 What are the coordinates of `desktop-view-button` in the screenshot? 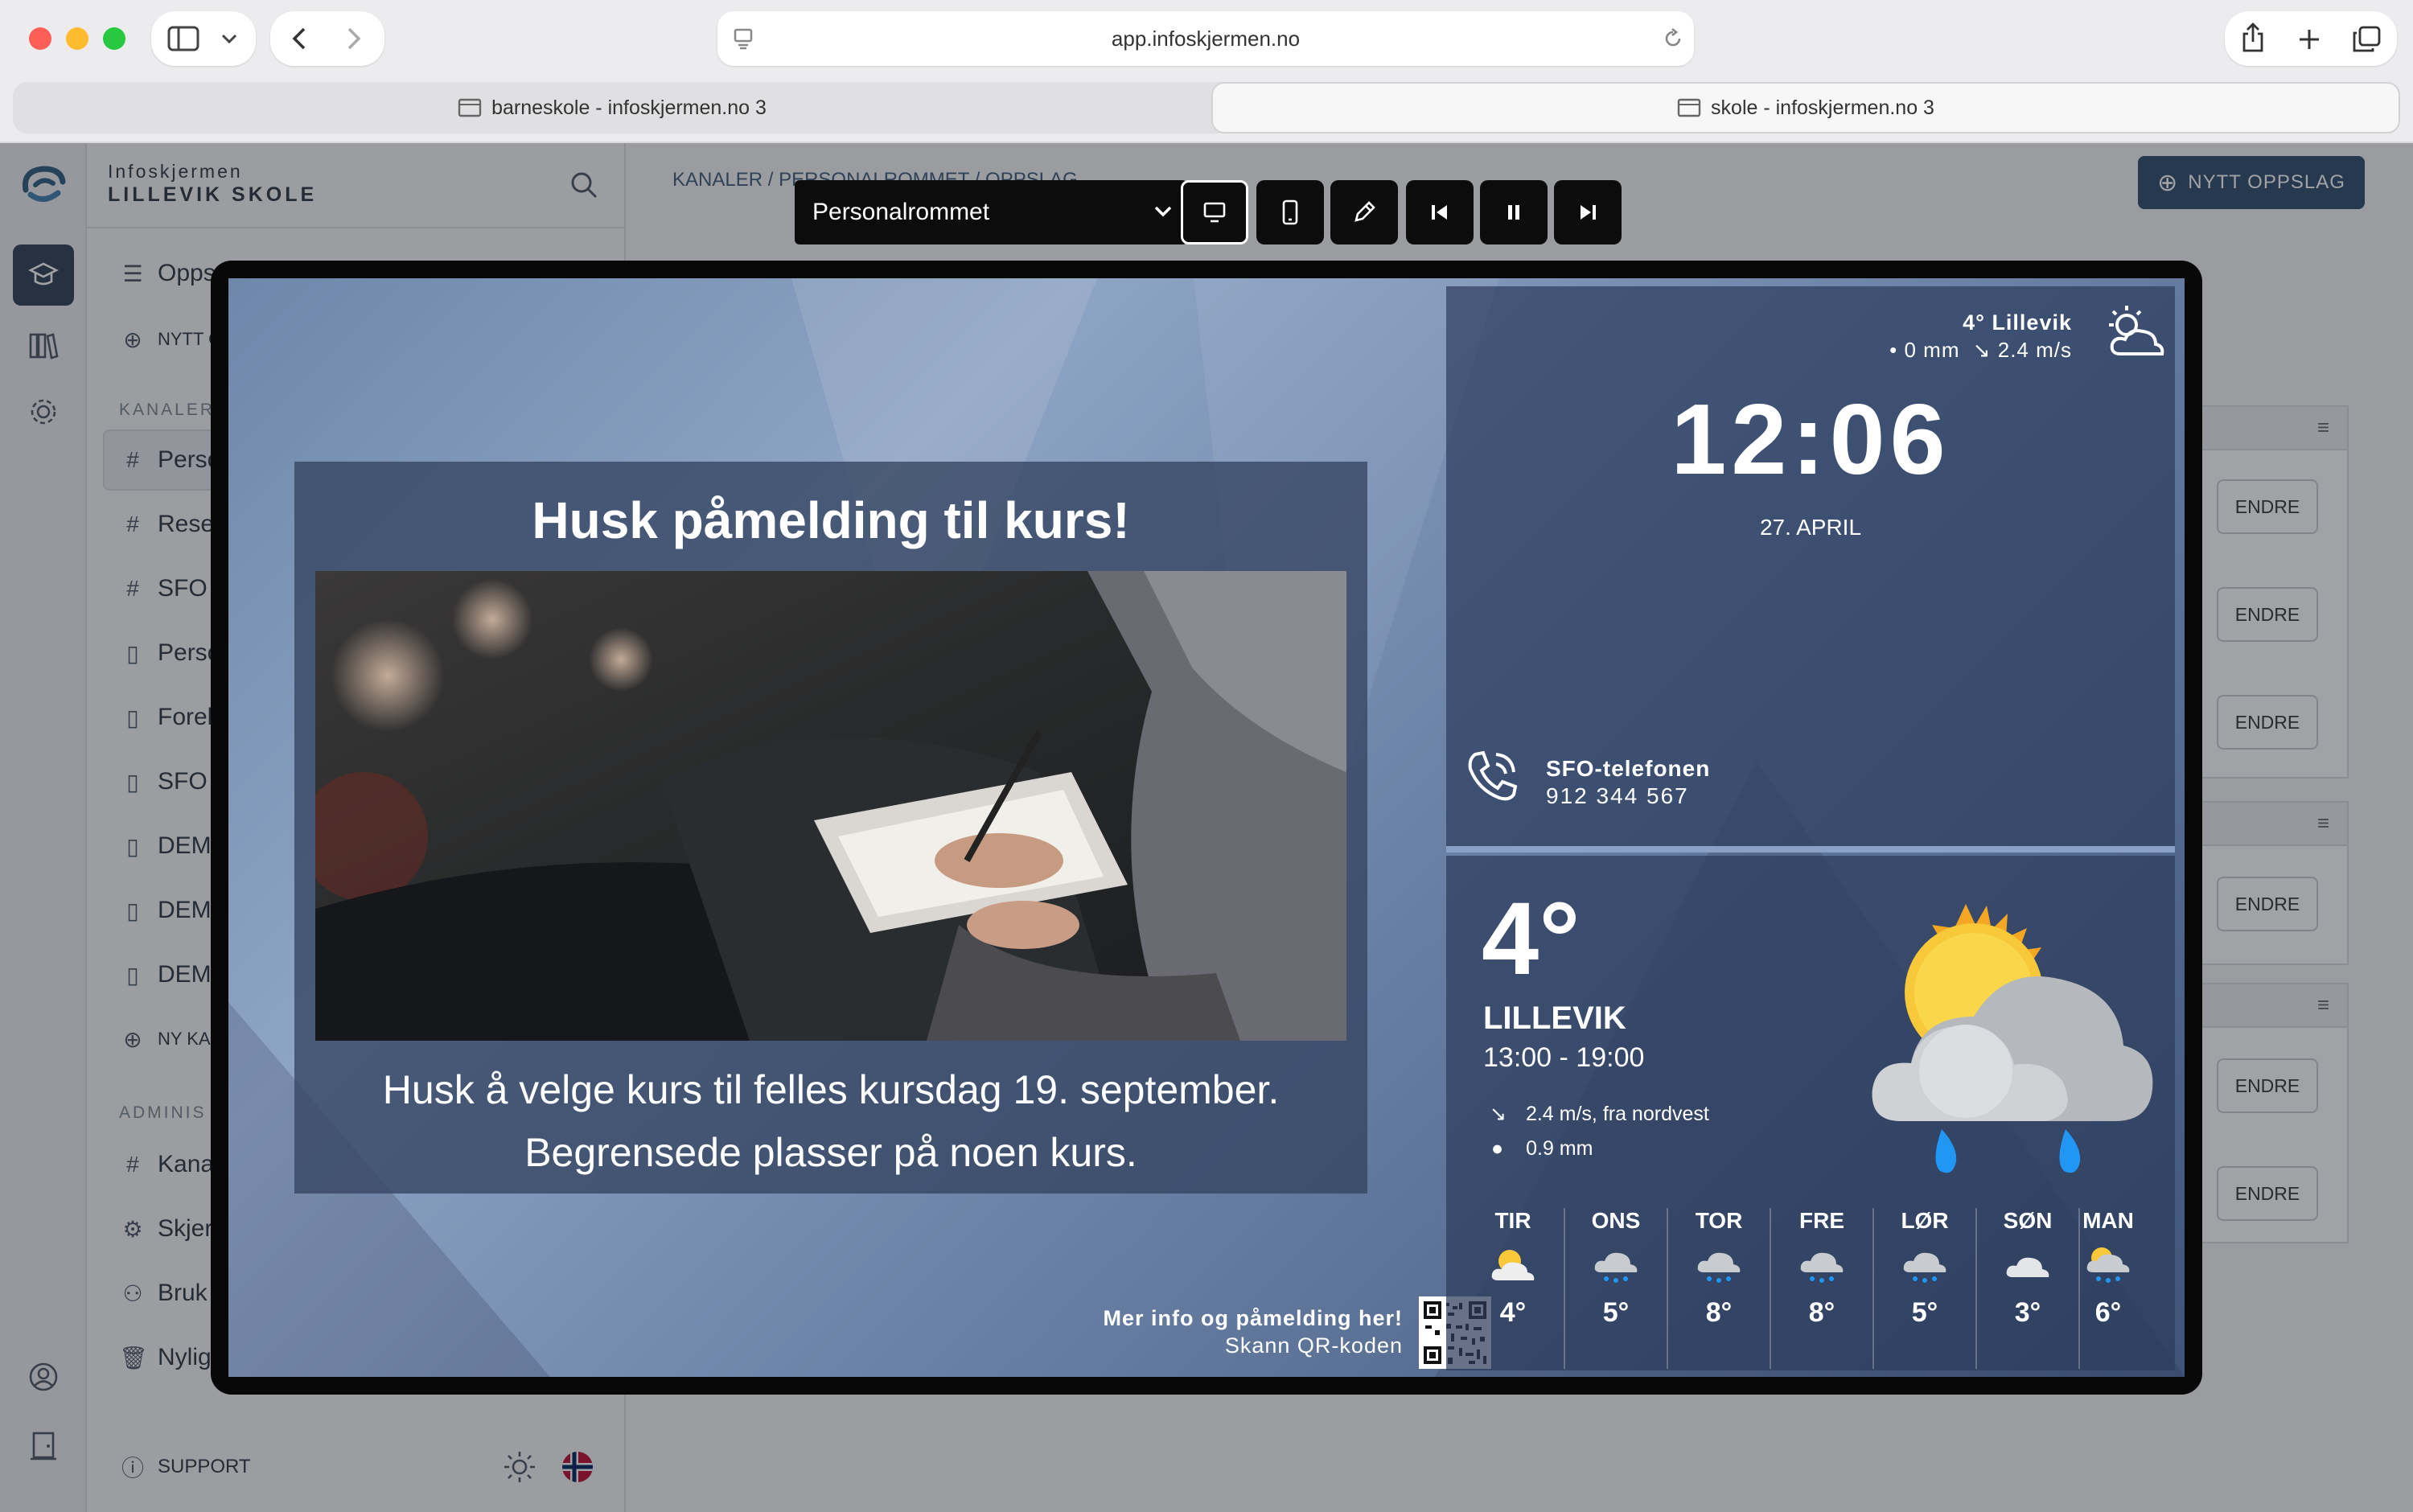 It's located at (1214, 212).